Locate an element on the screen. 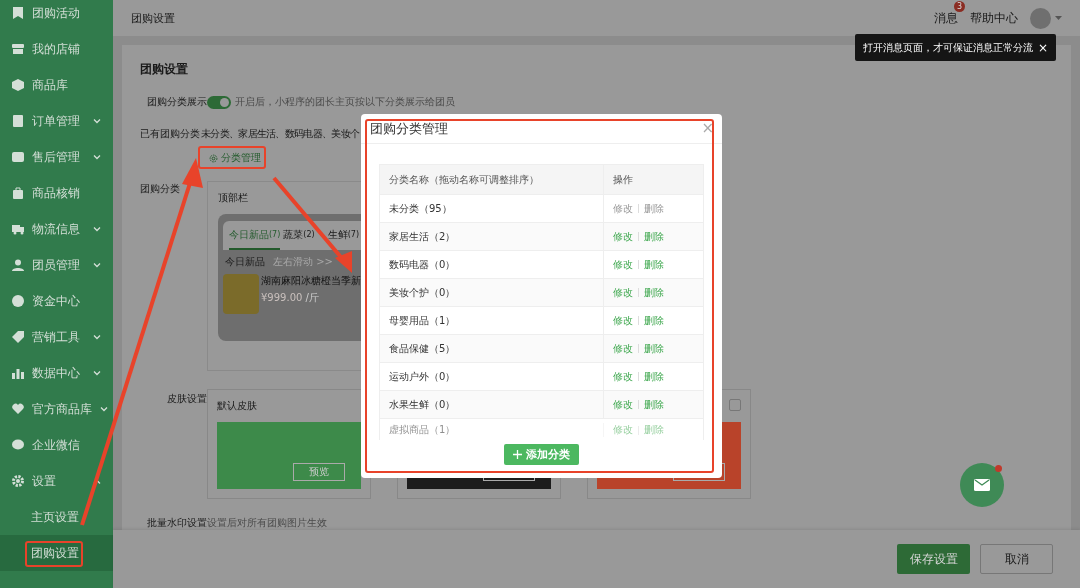  header-link: 帮助中心 is located at coordinates (994, 17).